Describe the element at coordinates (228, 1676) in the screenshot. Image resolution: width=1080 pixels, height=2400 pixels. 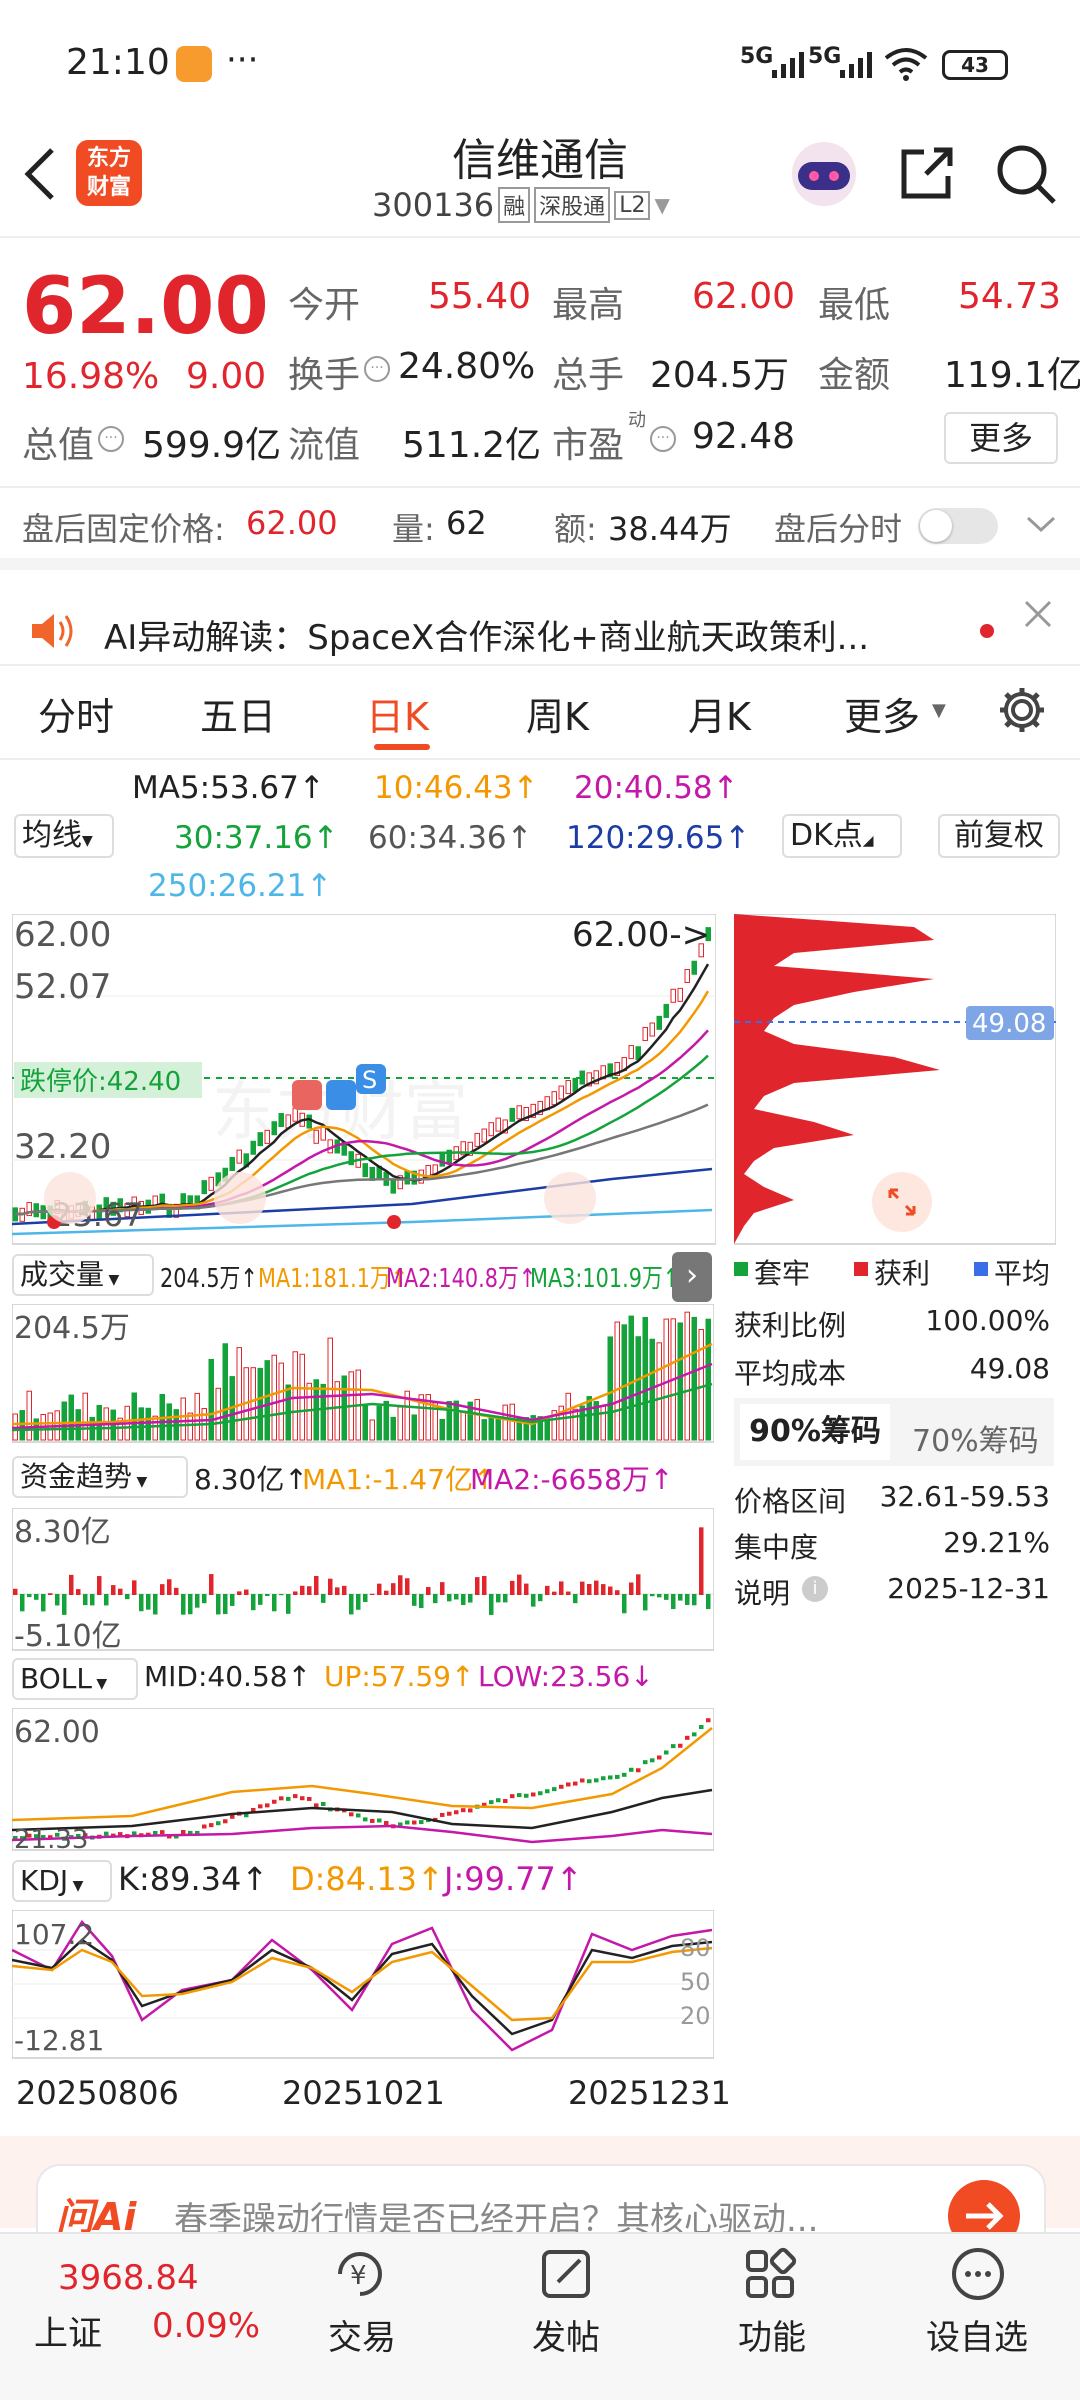
I see `boll-mid: MID:40.58↑` at that location.